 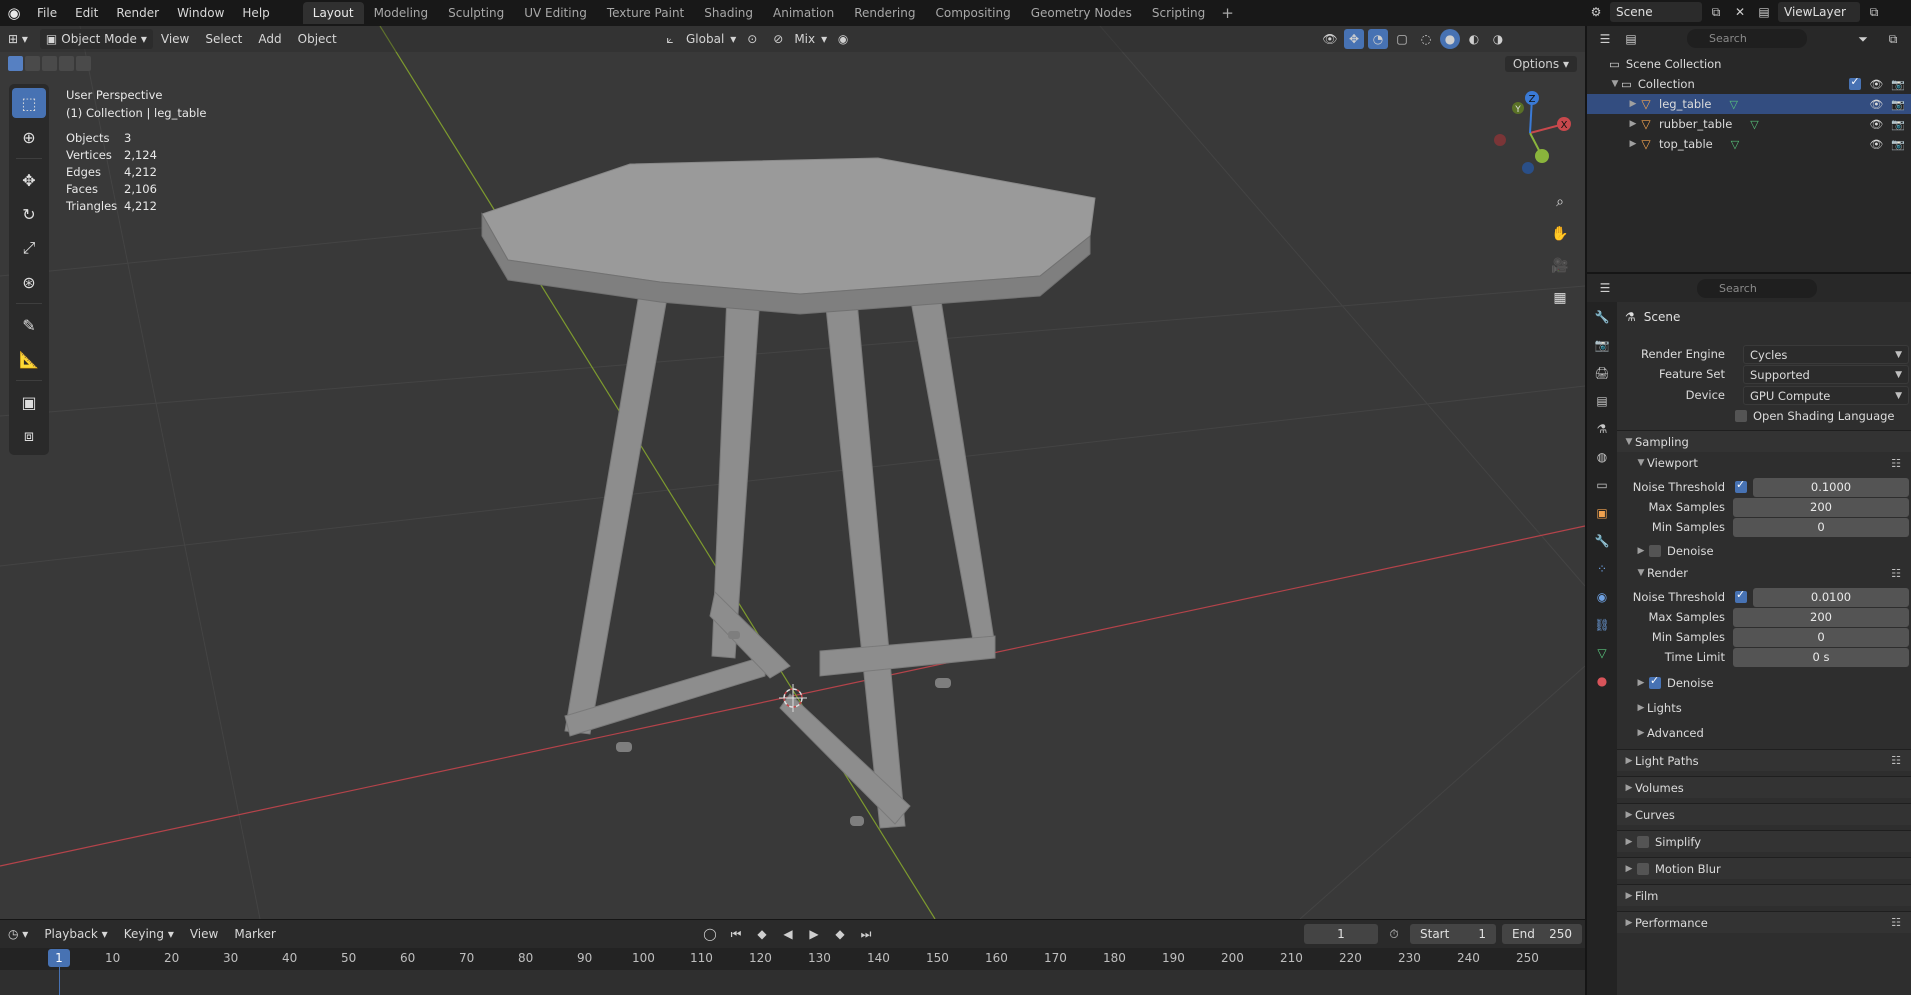 What do you see at coordinates (1498, 39) in the screenshot?
I see `rendered-shading-icon: ◑` at bounding box center [1498, 39].